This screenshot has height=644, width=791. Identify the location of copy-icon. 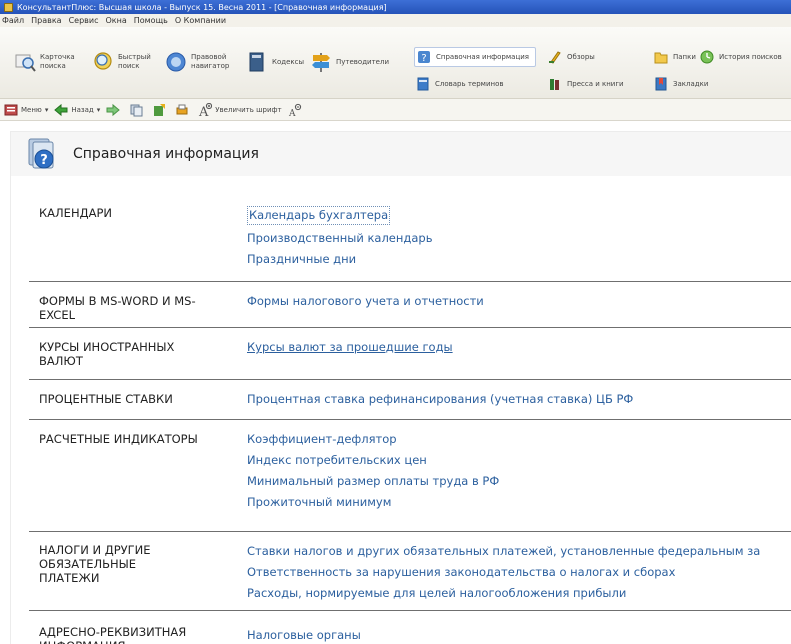
(136, 110).